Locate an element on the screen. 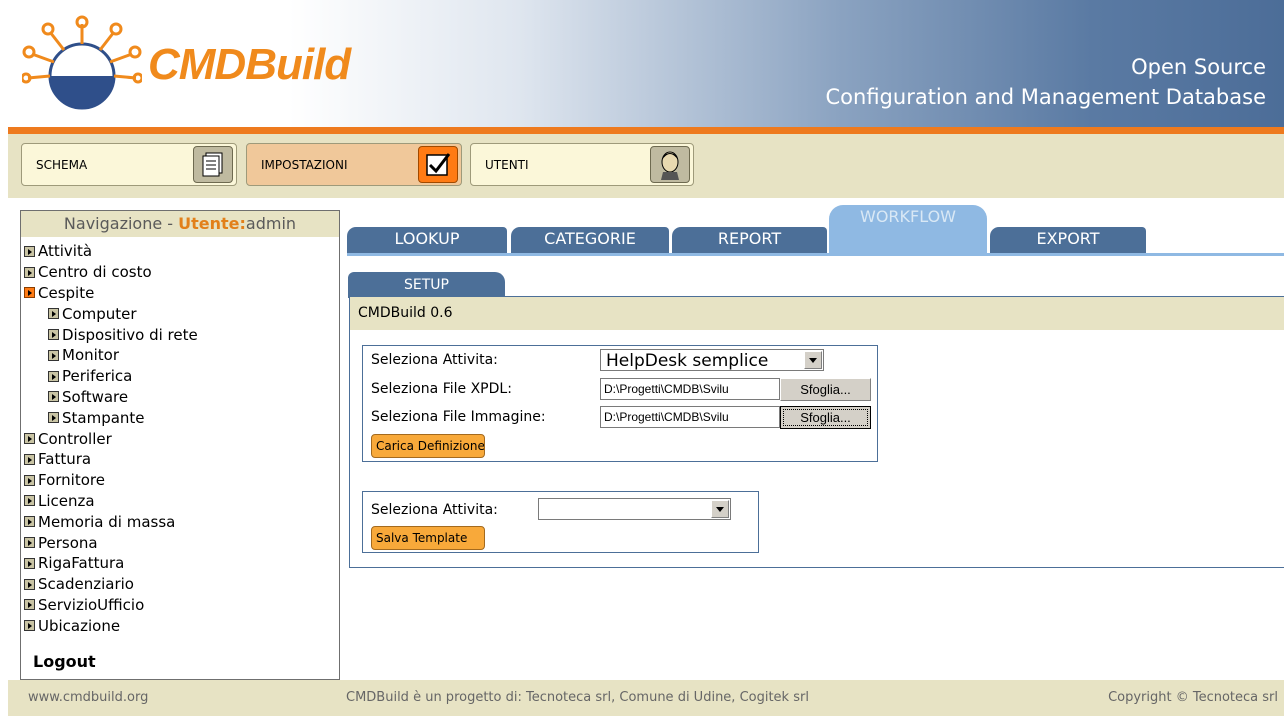 This screenshot has width=1284, height=724. load-definition-button: Carica Definizione is located at coordinates (428, 446).